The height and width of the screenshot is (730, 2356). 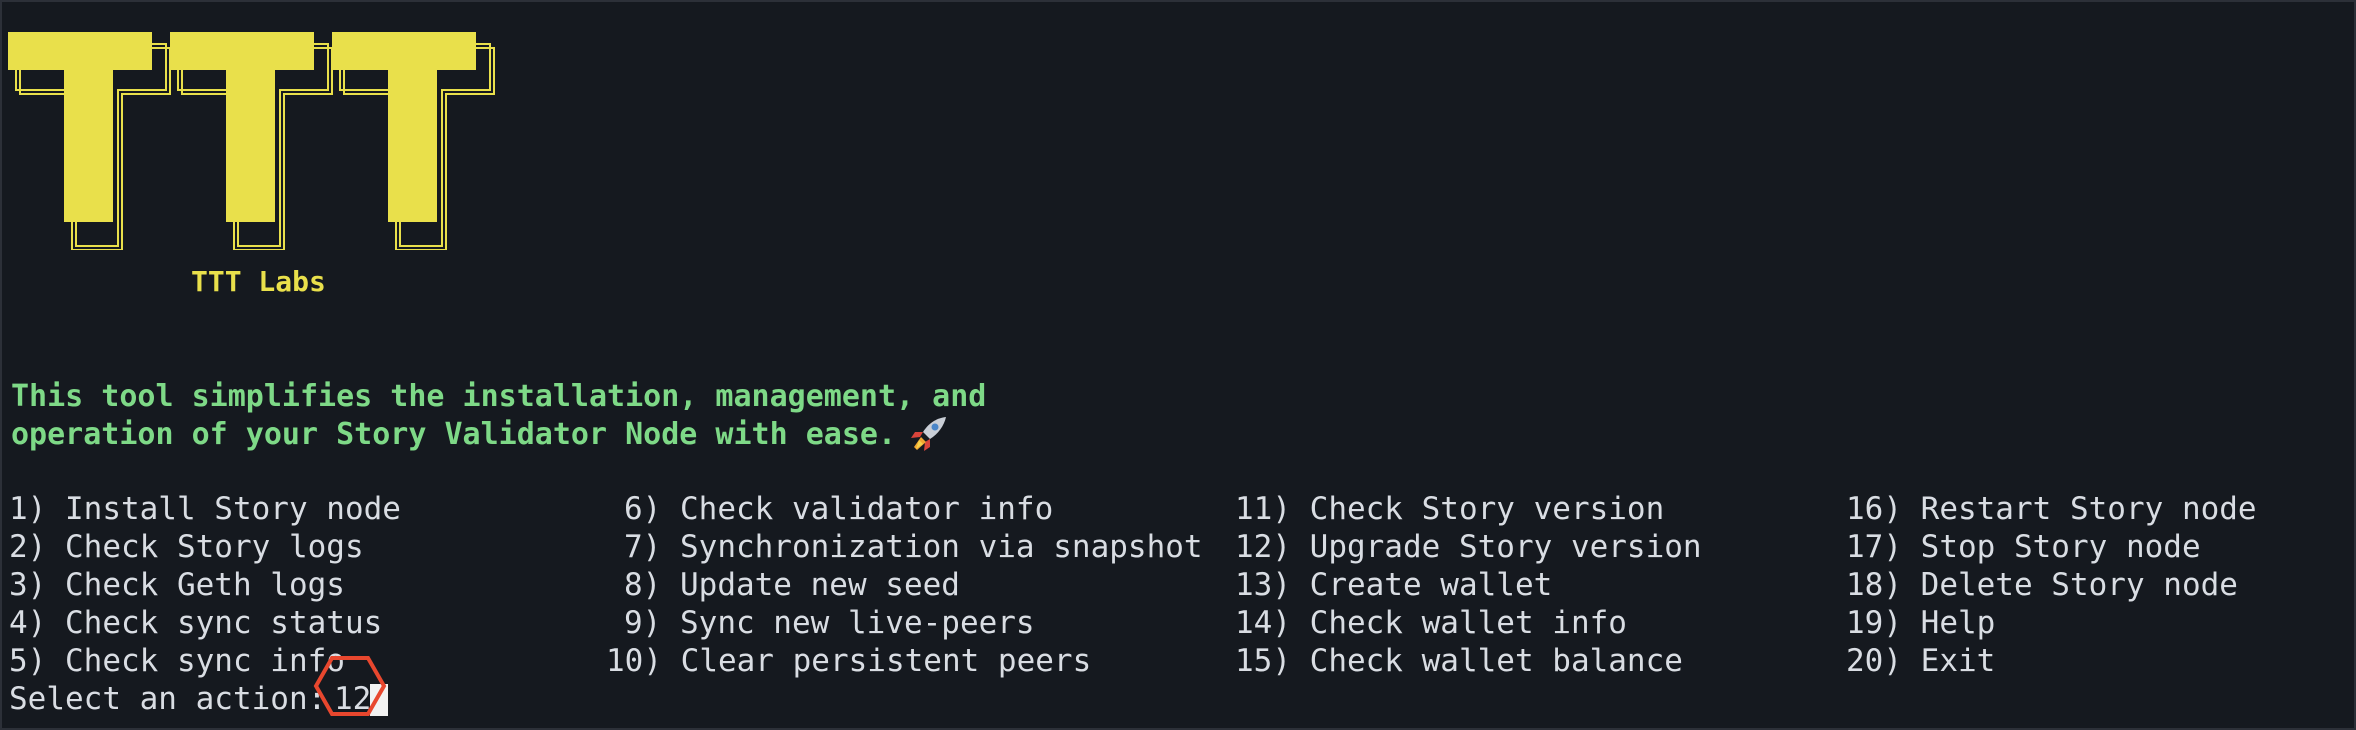 I want to click on menu-item-synchronization-via-snapshot: 7) Synchronization via snapshot, so click(x=913, y=547).